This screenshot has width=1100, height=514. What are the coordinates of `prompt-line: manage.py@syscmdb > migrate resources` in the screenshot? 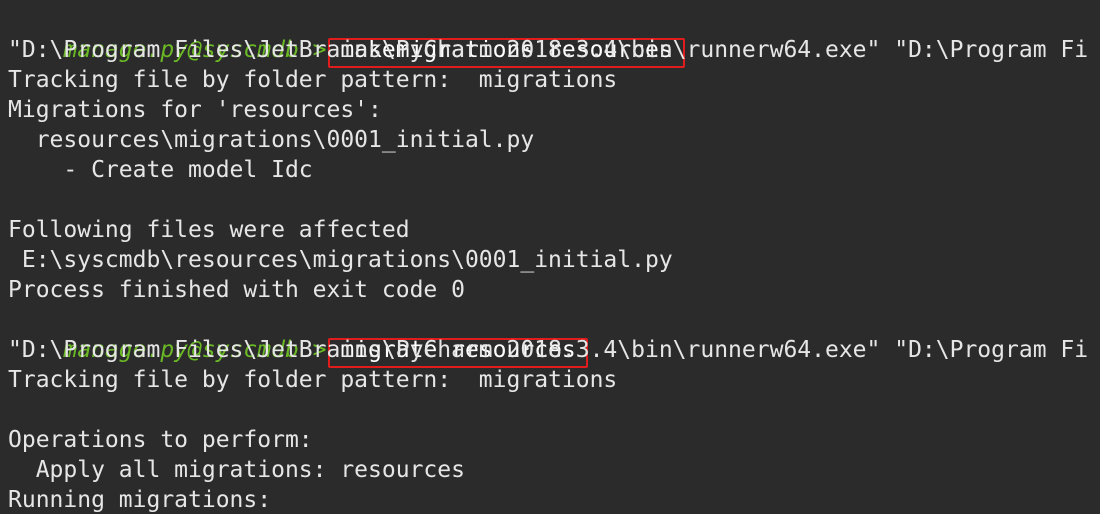 It's located at (298, 336).